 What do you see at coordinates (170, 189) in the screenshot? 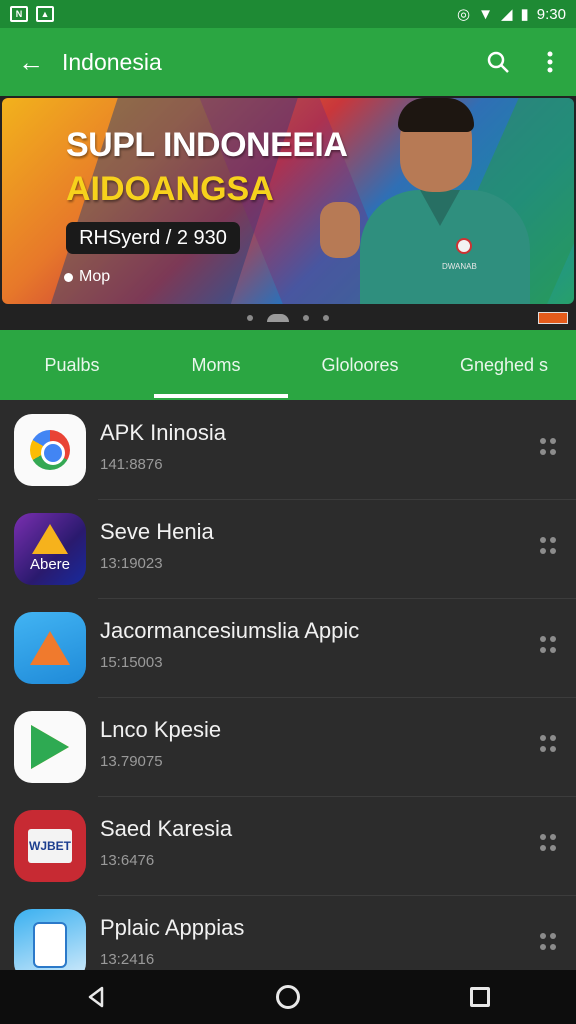
I see `banner-subheadline: AIDOANGSA` at bounding box center [170, 189].